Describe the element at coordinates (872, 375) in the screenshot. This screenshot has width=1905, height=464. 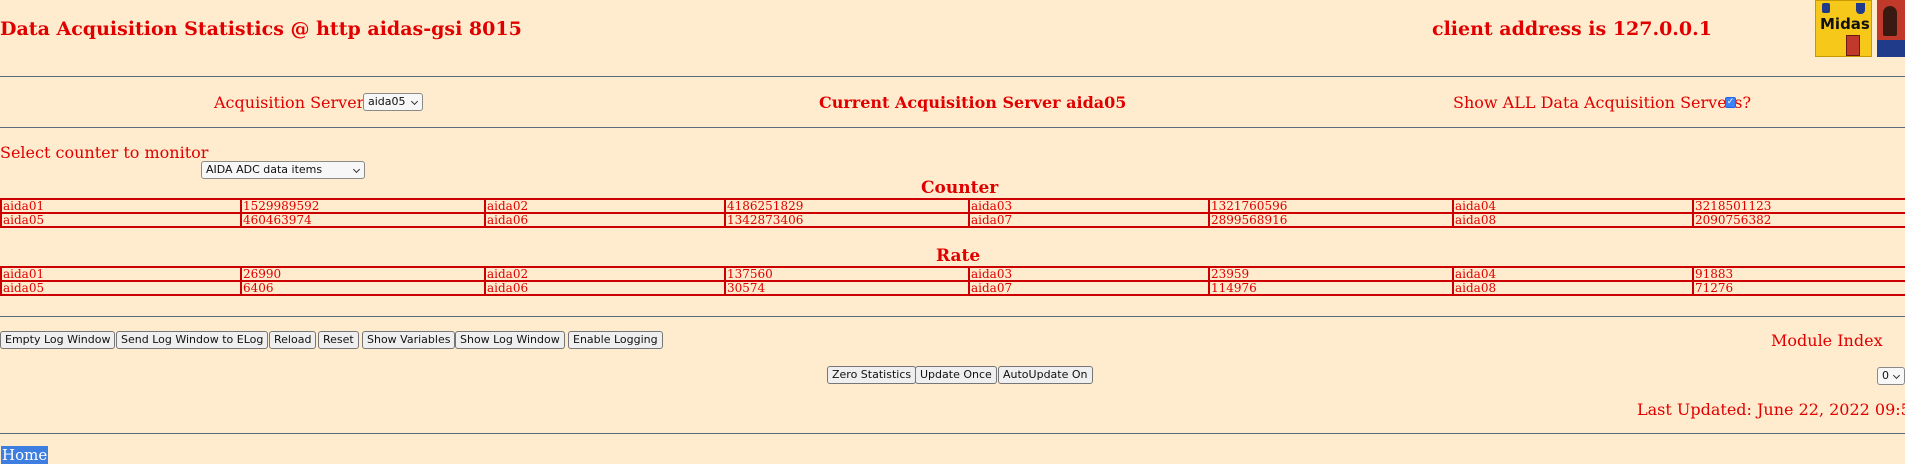
I see `zero-statistics-button: Zero Statistics` at that location.